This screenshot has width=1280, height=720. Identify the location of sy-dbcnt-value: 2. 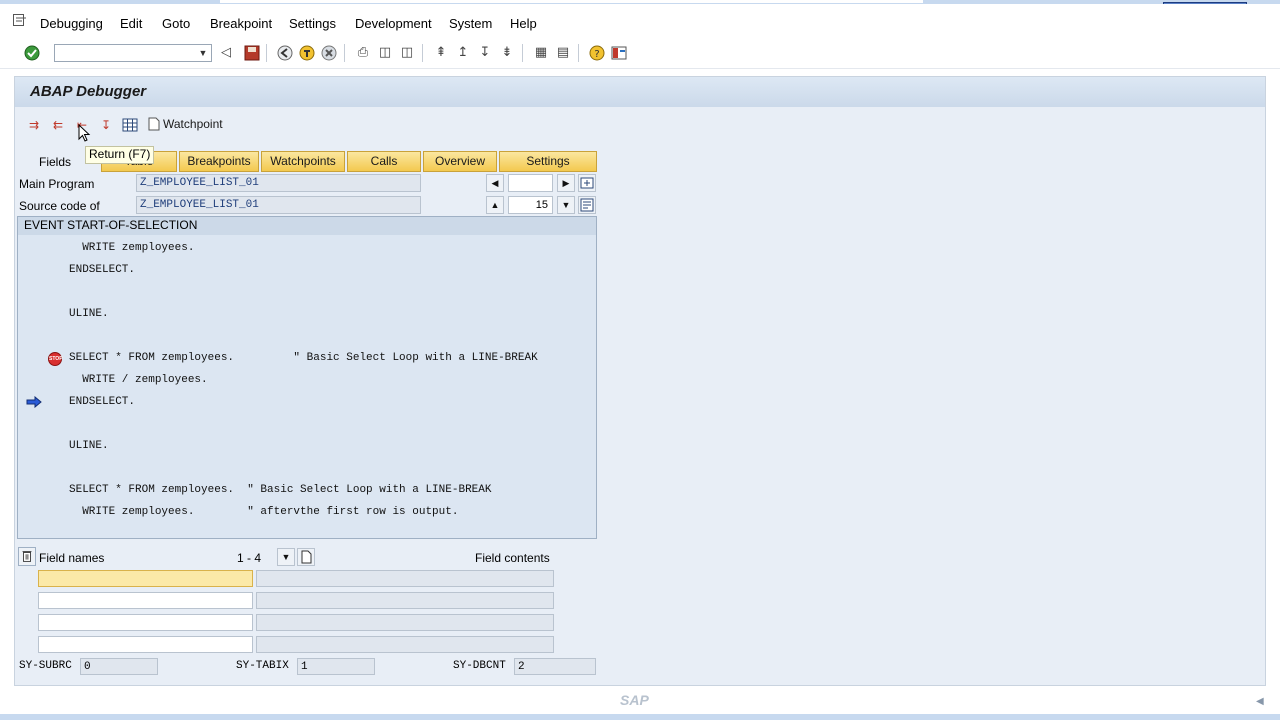
(555, 666).